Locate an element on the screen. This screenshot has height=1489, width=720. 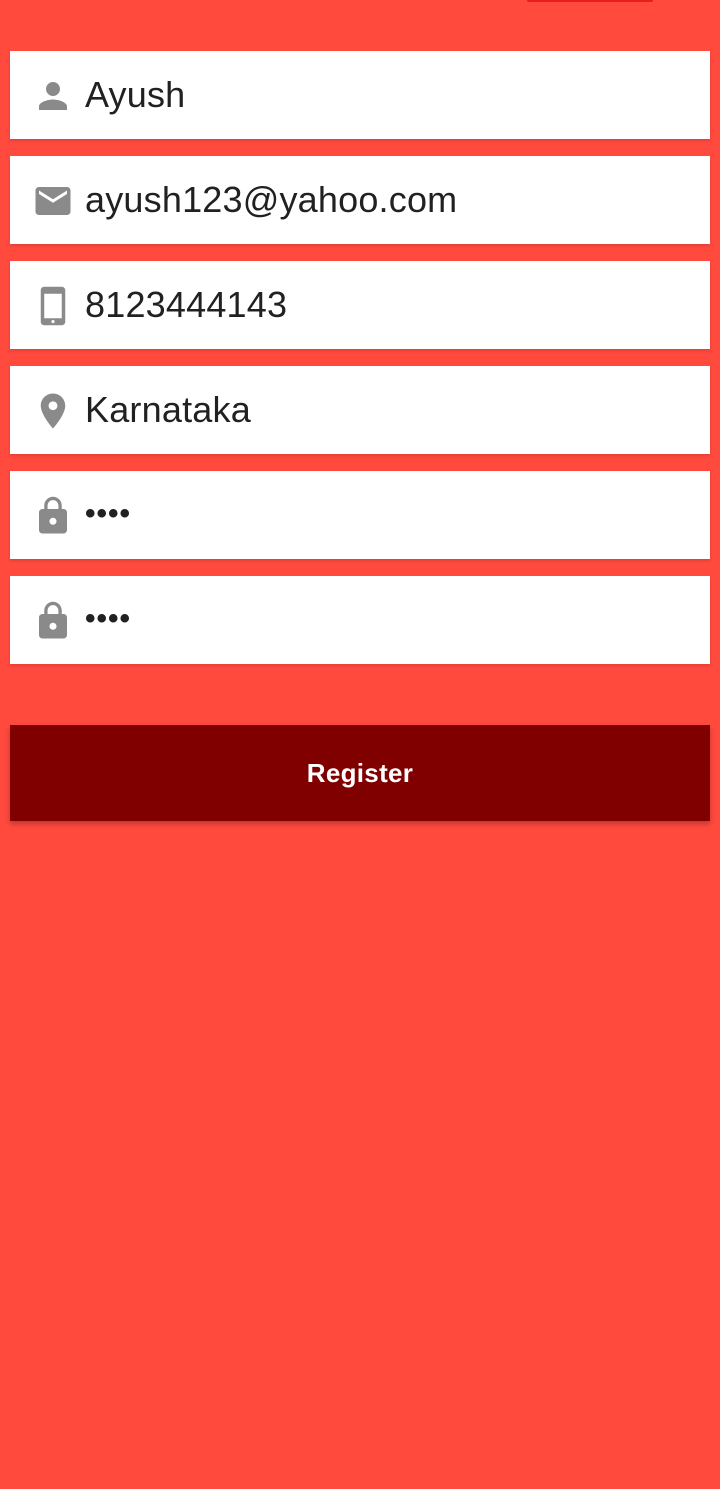
phone-field: 8123444143 is located at coordinates (360, 305).